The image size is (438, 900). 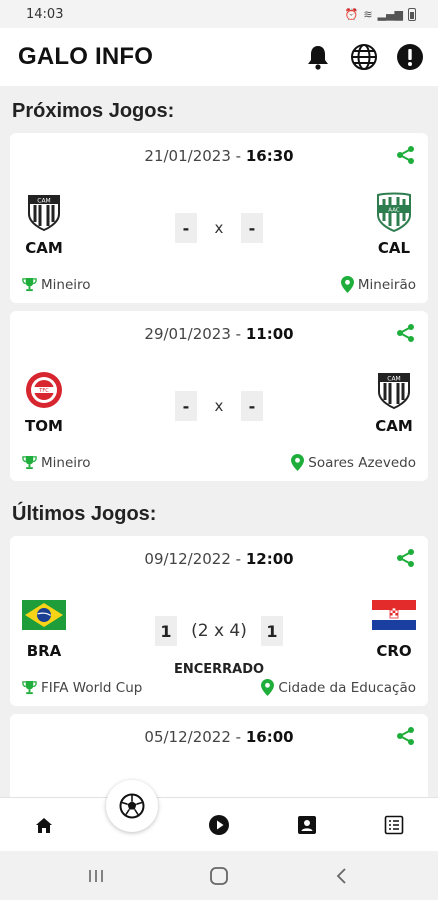 I want to click on match-datetime: 09/12/2022 - 12:00, so click(x=219, y=559).